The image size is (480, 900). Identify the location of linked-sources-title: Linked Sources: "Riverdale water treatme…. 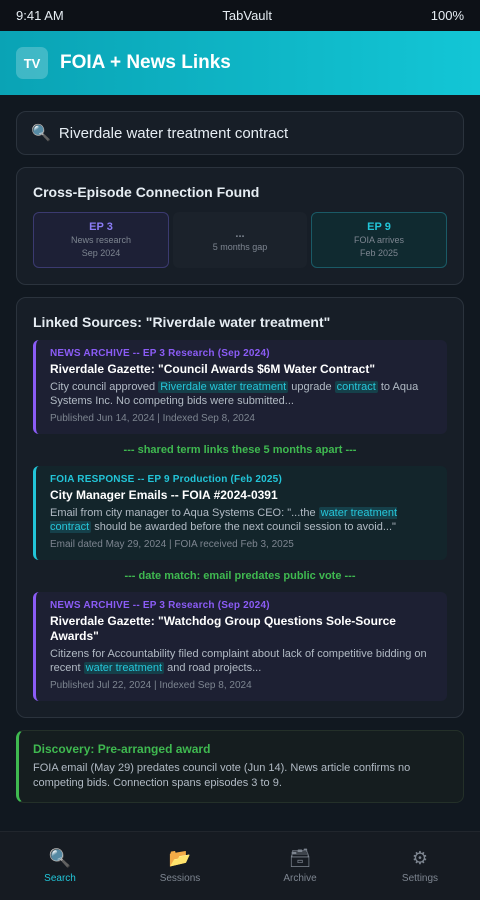
(182, 322).